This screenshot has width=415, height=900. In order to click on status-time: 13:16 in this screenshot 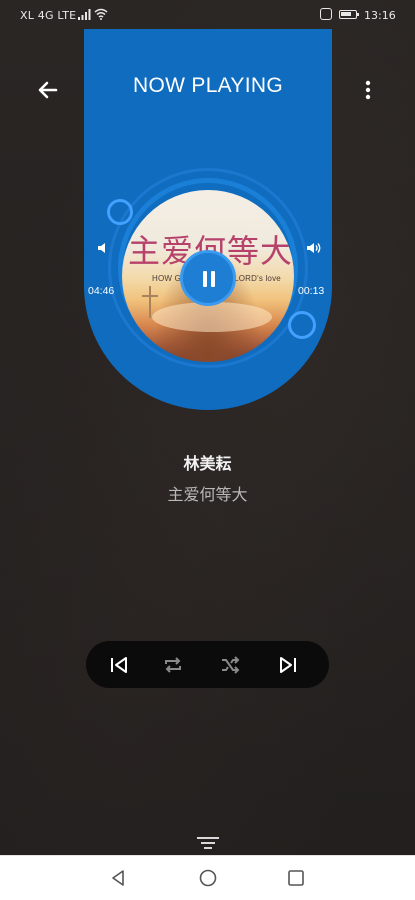, I will do `click(380, 15)`.